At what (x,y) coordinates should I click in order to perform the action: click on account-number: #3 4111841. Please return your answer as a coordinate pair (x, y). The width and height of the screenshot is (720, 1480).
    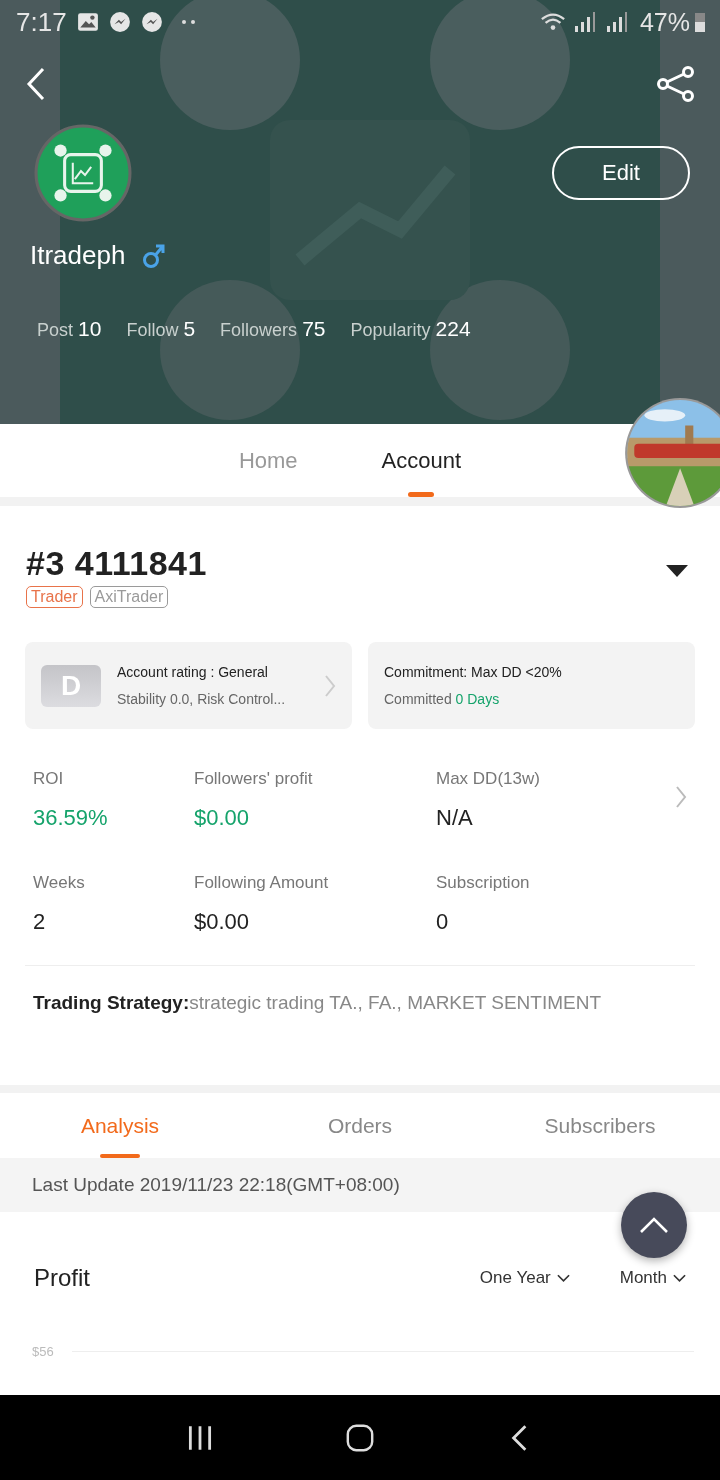
    Looking at the image, I should click on (116, 563).